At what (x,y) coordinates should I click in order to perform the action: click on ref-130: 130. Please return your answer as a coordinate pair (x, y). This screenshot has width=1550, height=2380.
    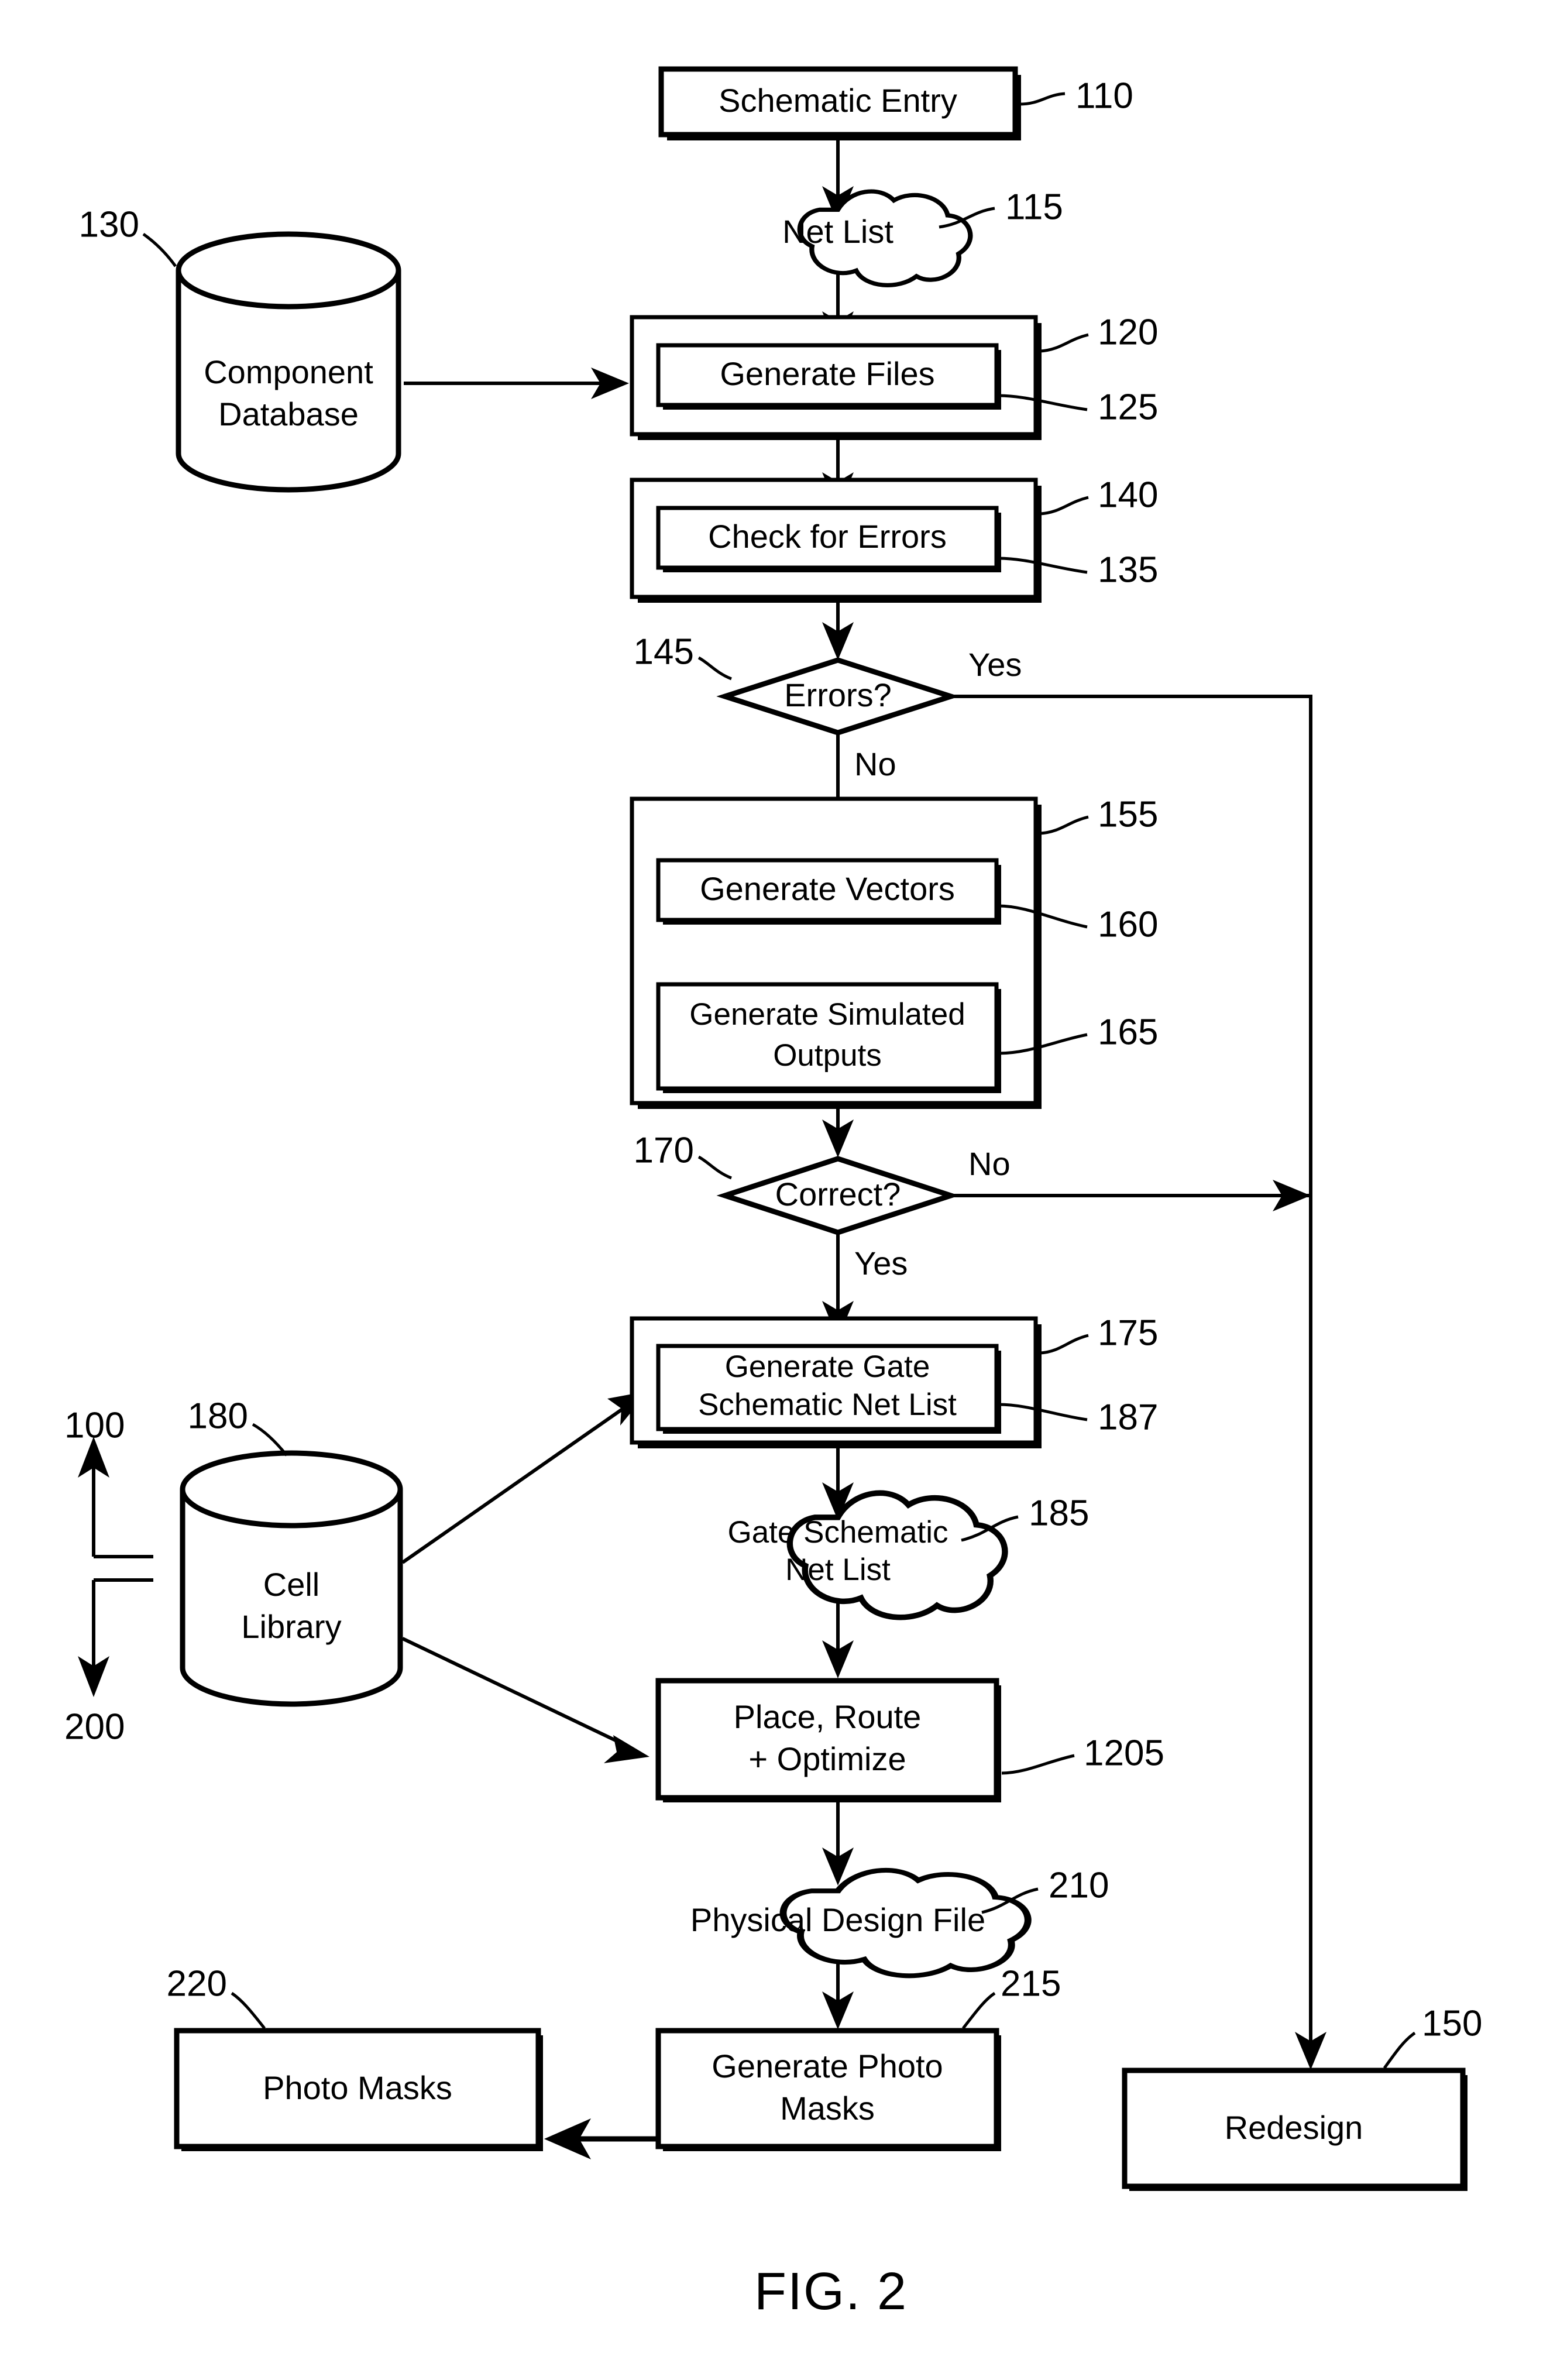
    Looking at the image, I should click on (109, 224).